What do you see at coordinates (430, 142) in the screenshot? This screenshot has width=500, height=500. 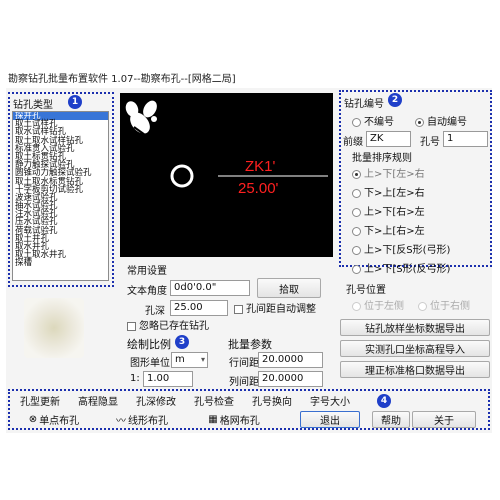 I see `hole-no-label: 孔号` at bounding box center [430, 142].